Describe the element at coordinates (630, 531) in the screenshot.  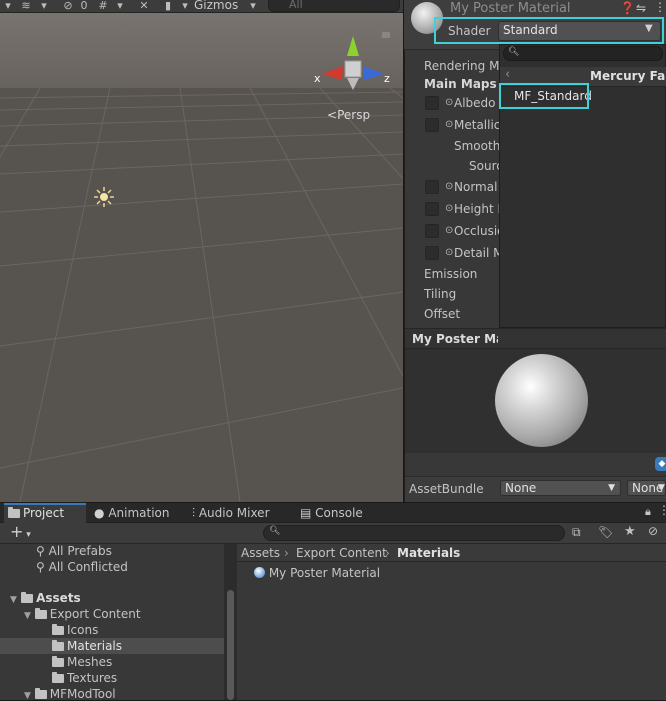
I see `favorites-star-icon: ★` at that location.